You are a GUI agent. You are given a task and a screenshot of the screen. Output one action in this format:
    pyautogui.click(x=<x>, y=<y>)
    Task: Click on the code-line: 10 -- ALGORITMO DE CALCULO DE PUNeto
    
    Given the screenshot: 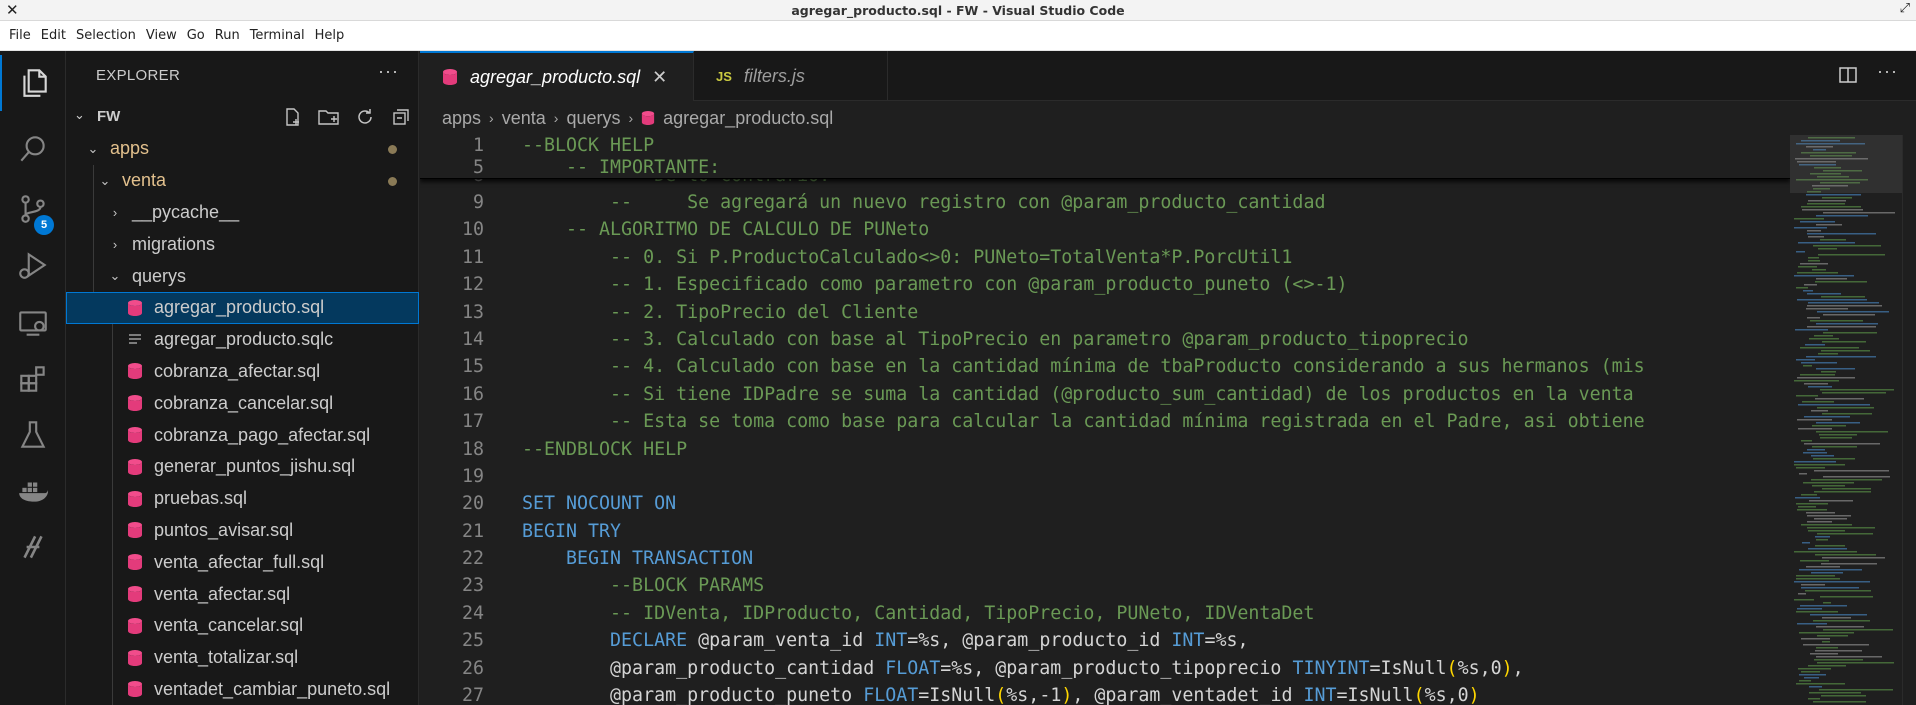 What is the action you would take?
    pyautogui.click(x=1105, y=229)
    